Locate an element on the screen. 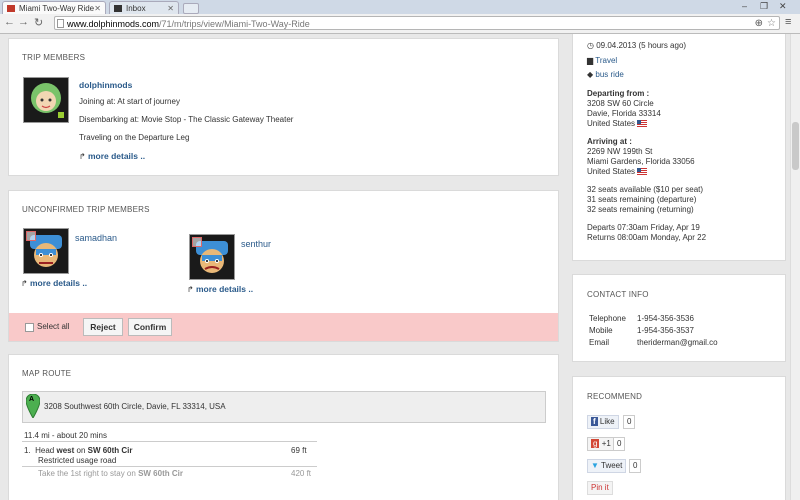  select-all-label: Select all is located at coordinates (53, 326).